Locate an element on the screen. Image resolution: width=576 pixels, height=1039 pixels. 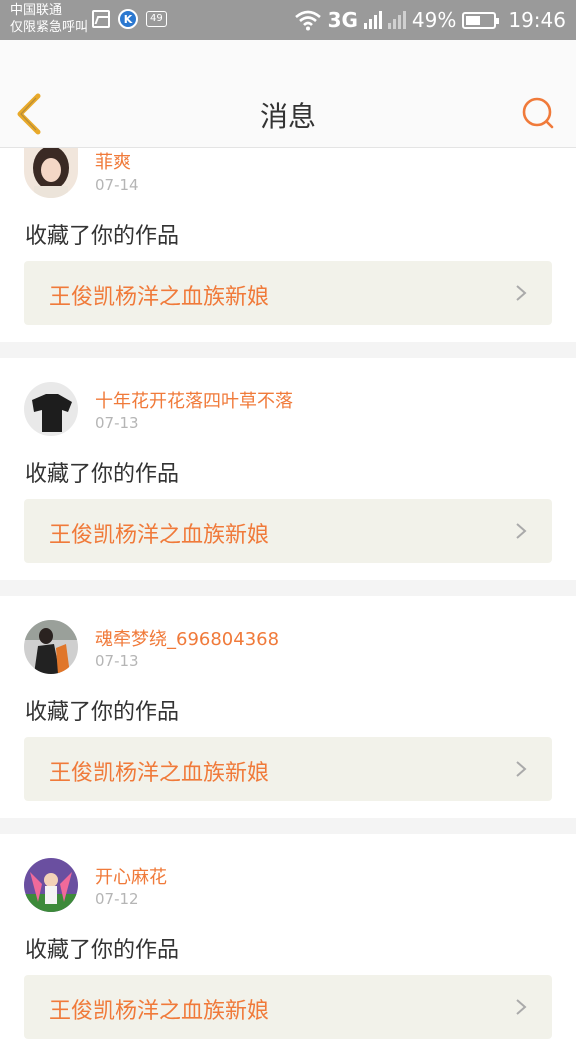
carrier-name: 中国联通 is located at coordinates (36, 10).